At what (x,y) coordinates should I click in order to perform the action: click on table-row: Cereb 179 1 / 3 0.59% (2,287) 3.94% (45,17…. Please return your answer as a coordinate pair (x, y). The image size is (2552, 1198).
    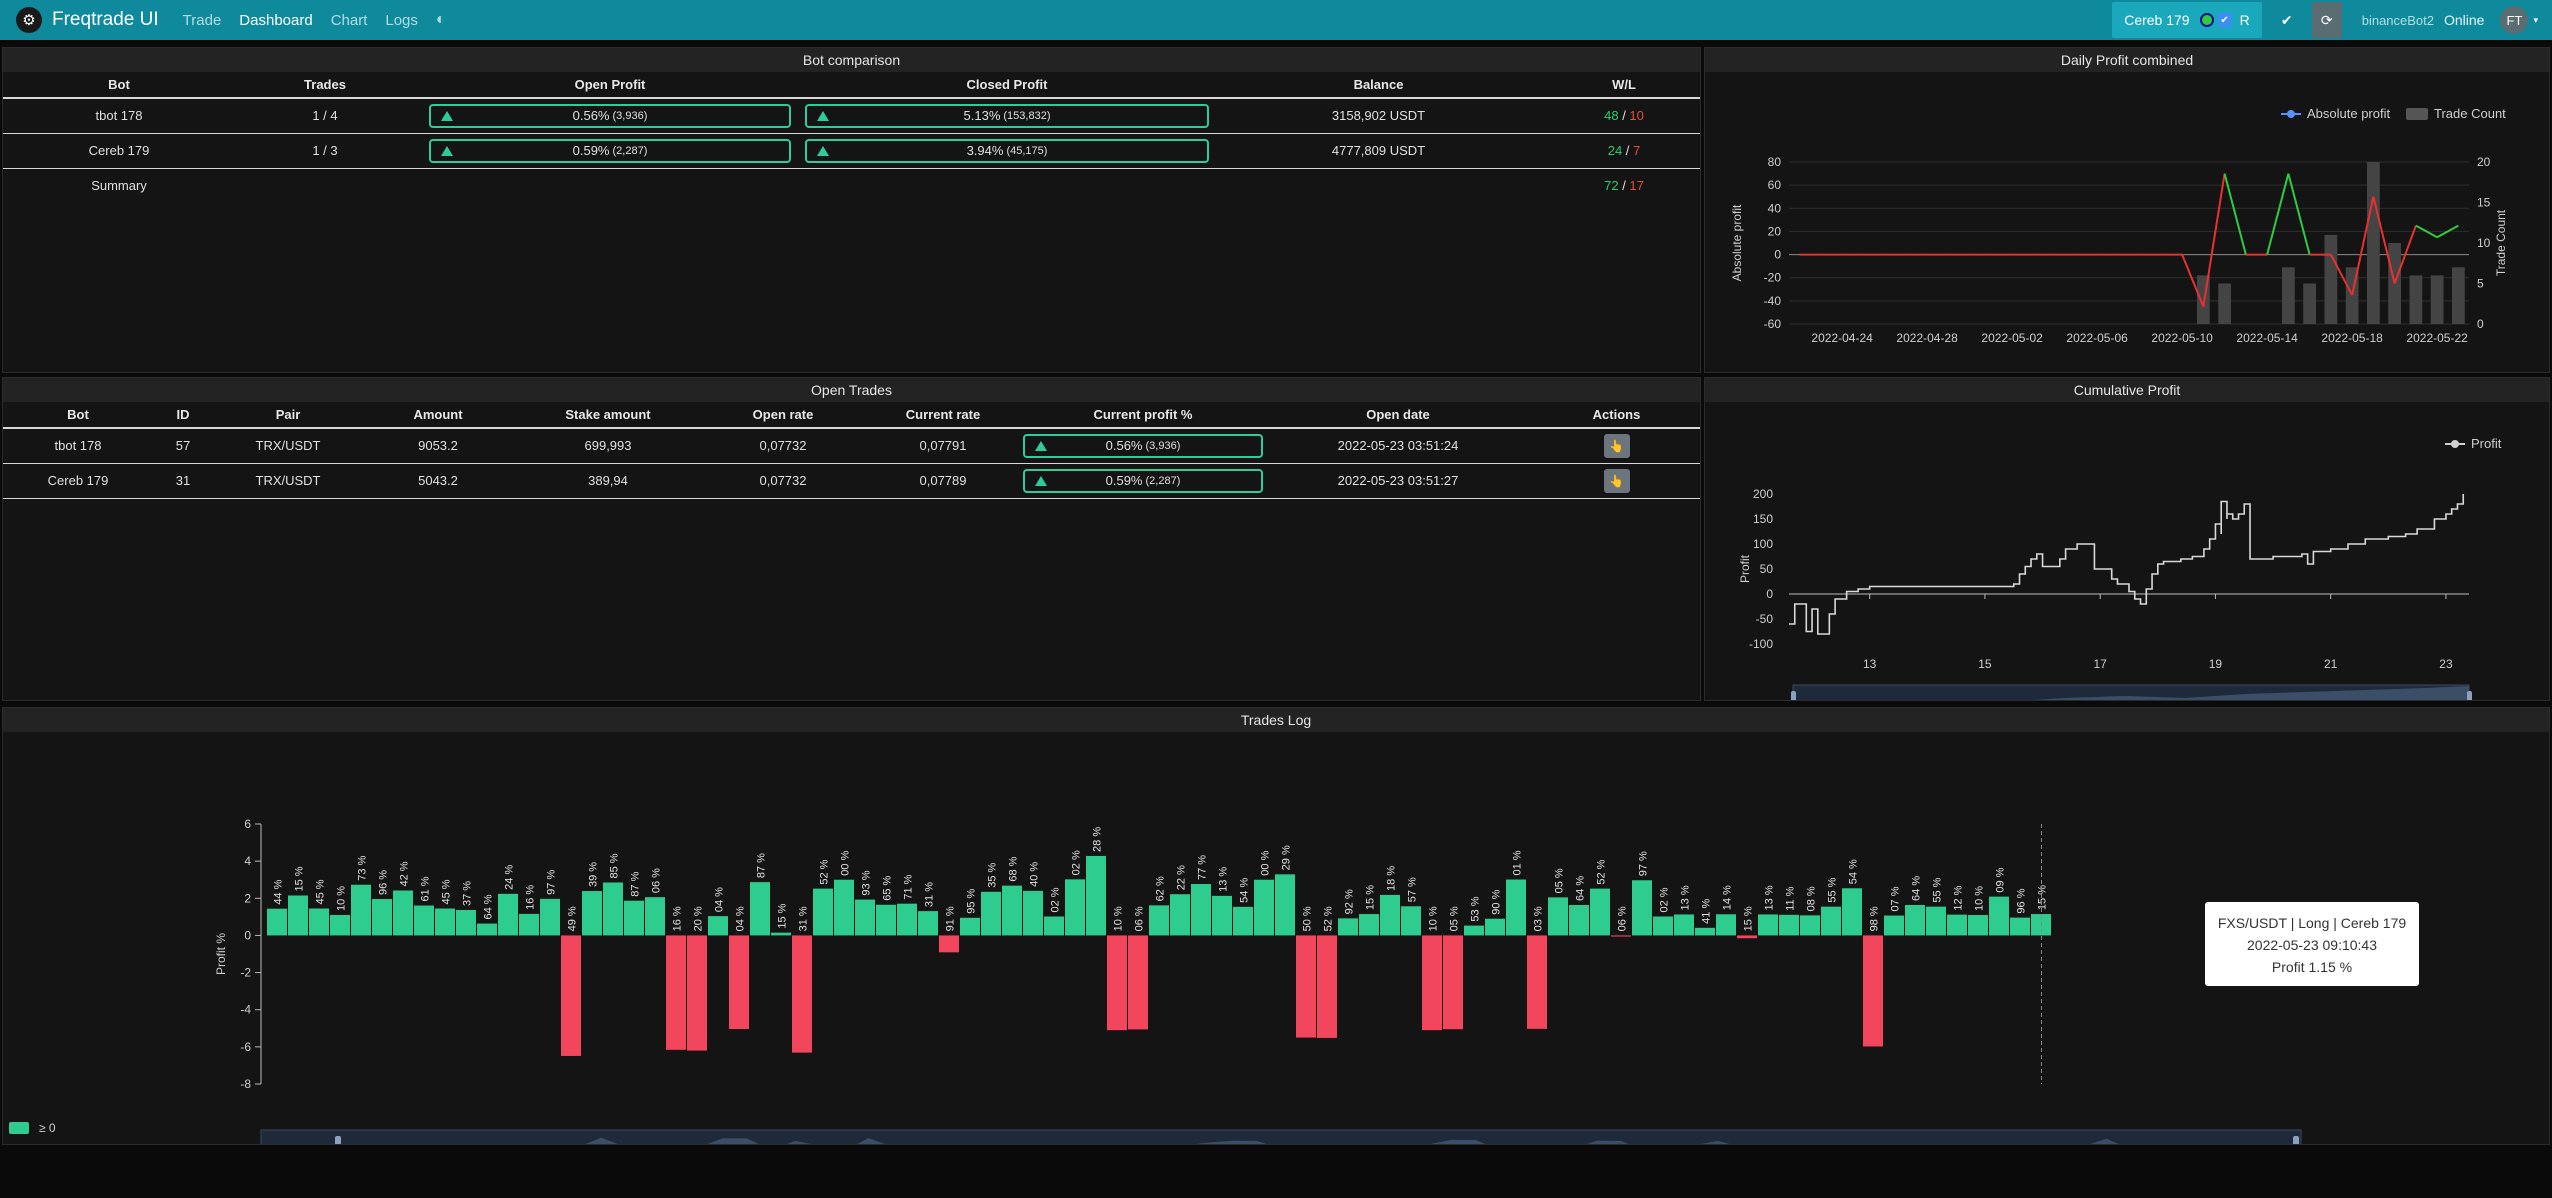
    Looking at the image, I should click on (851, 151).